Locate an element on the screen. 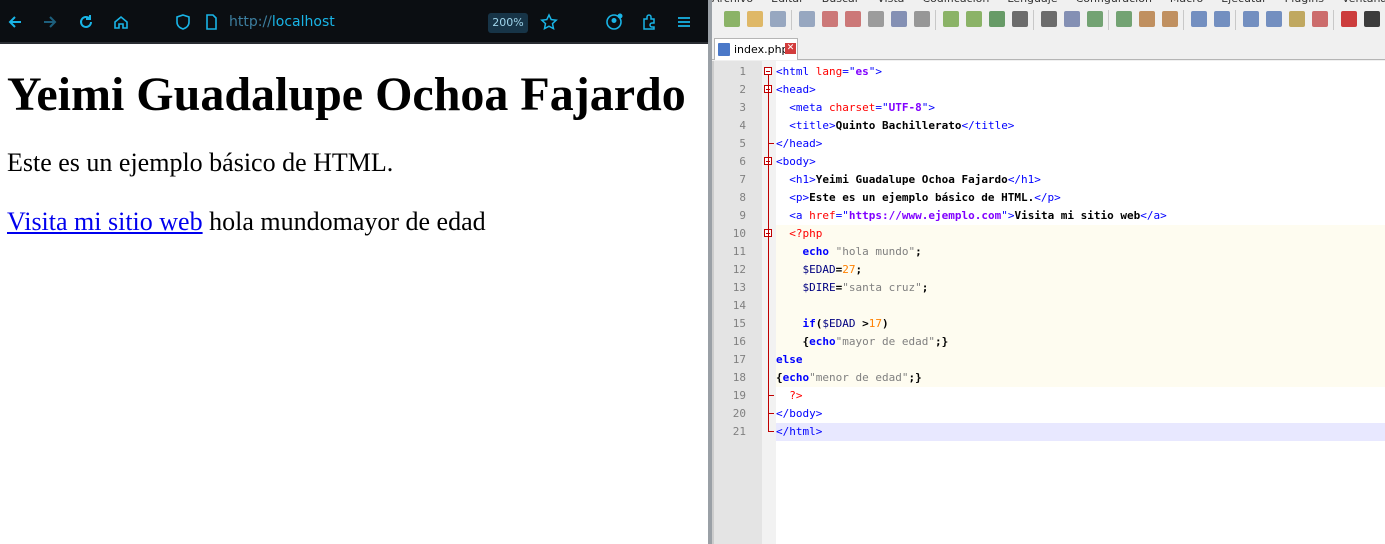 This screenshot has height=544, width=1385. code-line: 4 <title>Quinto Bachillerato</title> is located at coordinates (1049, 126).